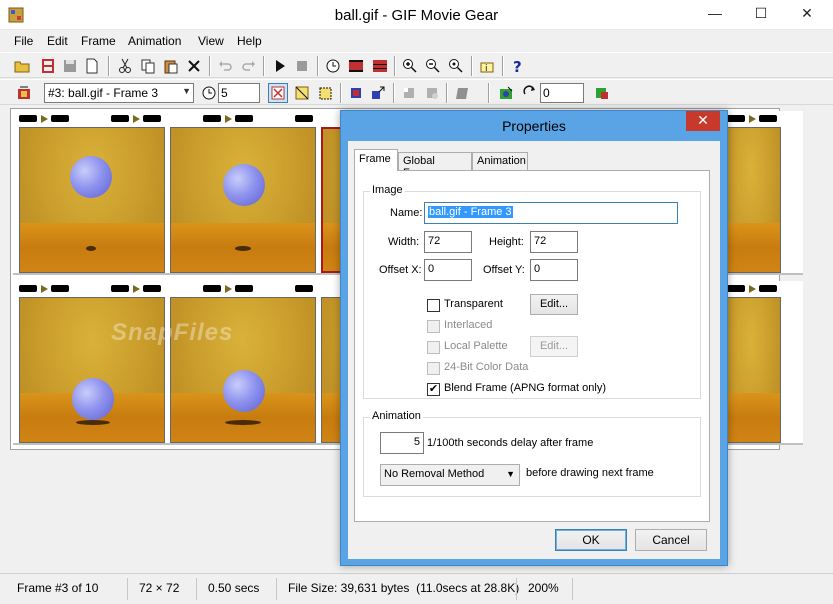 The image size is (833, 604). Describe the element at coordinates (470, 212) in the screenshot. I see `name-field-value: ball.gif - Frame 3` at that location.